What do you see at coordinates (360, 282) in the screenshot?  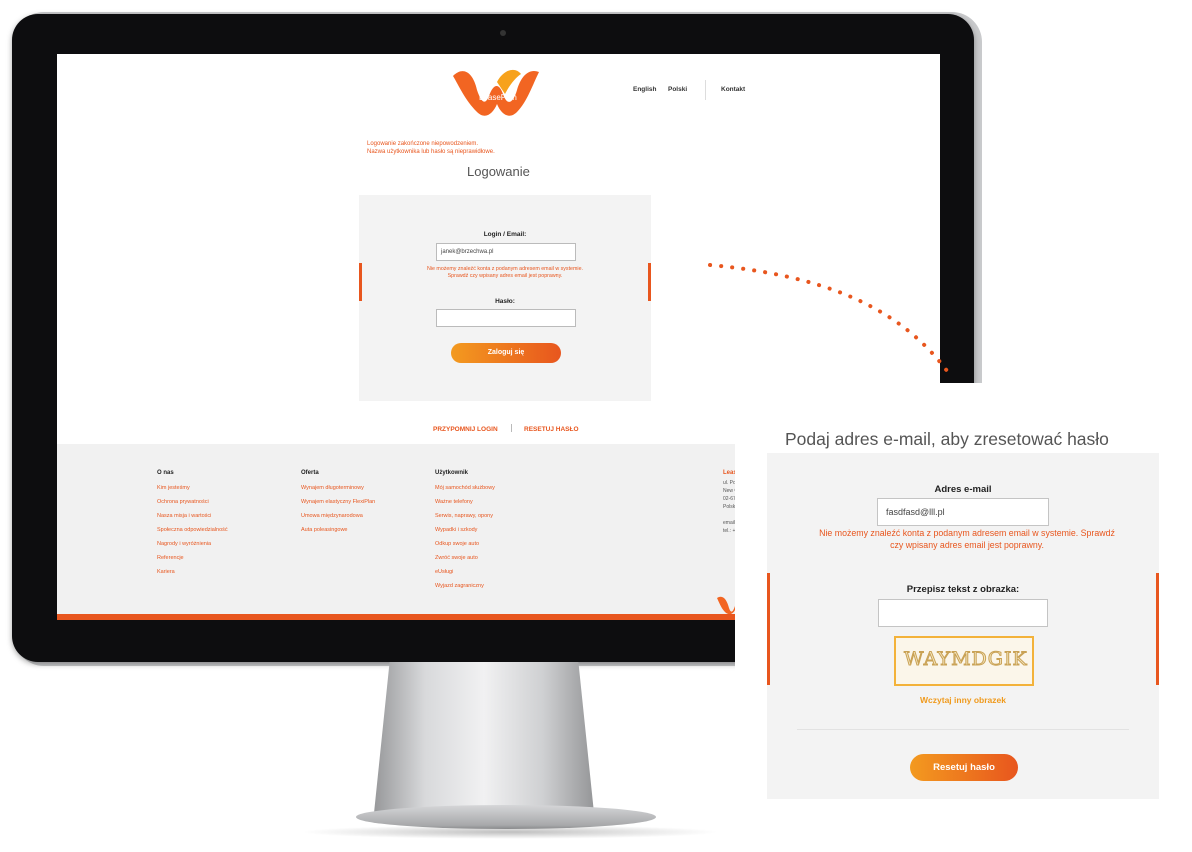 I see `accent-bar-left` at bounding box center [360, 282].